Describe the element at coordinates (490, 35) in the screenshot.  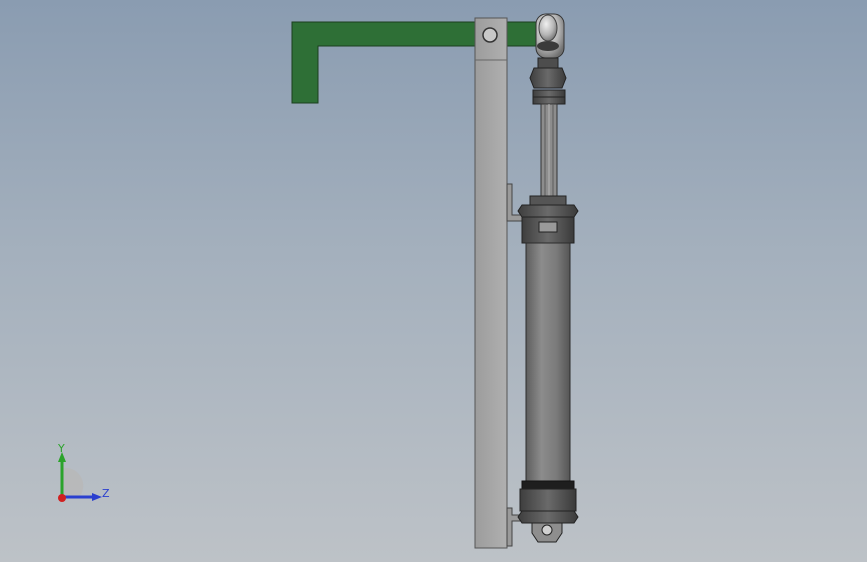
I see `plate-pivot-hole` at that location.